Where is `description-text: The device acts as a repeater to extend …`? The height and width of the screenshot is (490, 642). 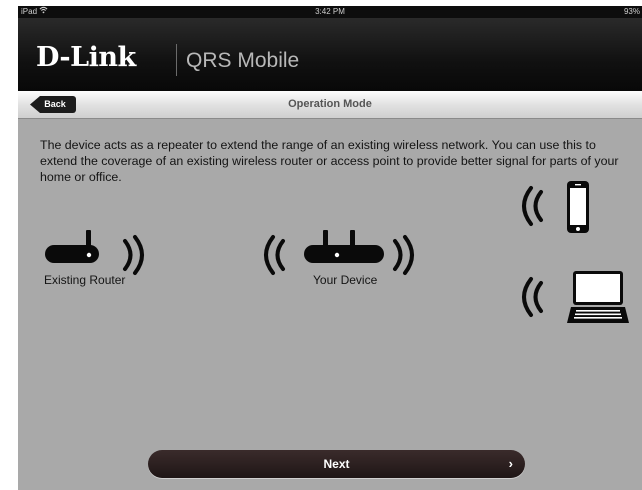
description-text: The device acts as a repeater to extend … is located at coordinates (329, 161).